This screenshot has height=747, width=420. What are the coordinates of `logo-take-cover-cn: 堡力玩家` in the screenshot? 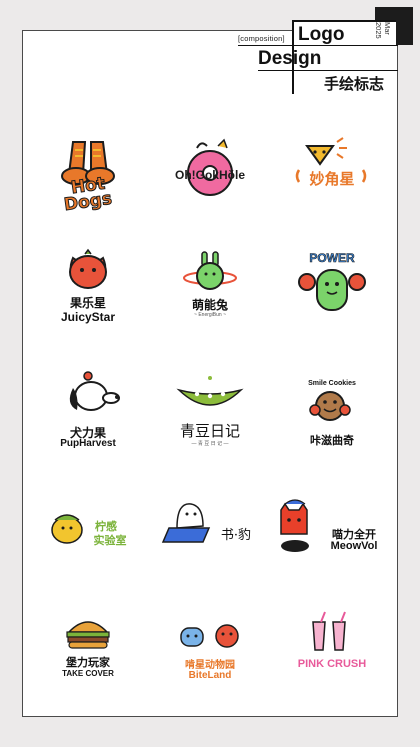 It's located at (88, 663).